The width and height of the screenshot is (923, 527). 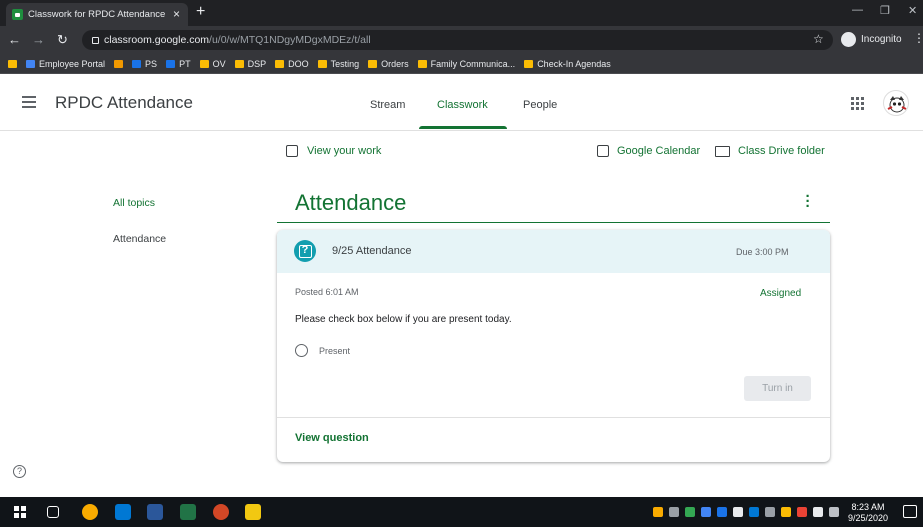 What do you see at coordinates (351, 202) in the screenshot?
I see `topic-title: Attendance` at bounding box center [351, 202].